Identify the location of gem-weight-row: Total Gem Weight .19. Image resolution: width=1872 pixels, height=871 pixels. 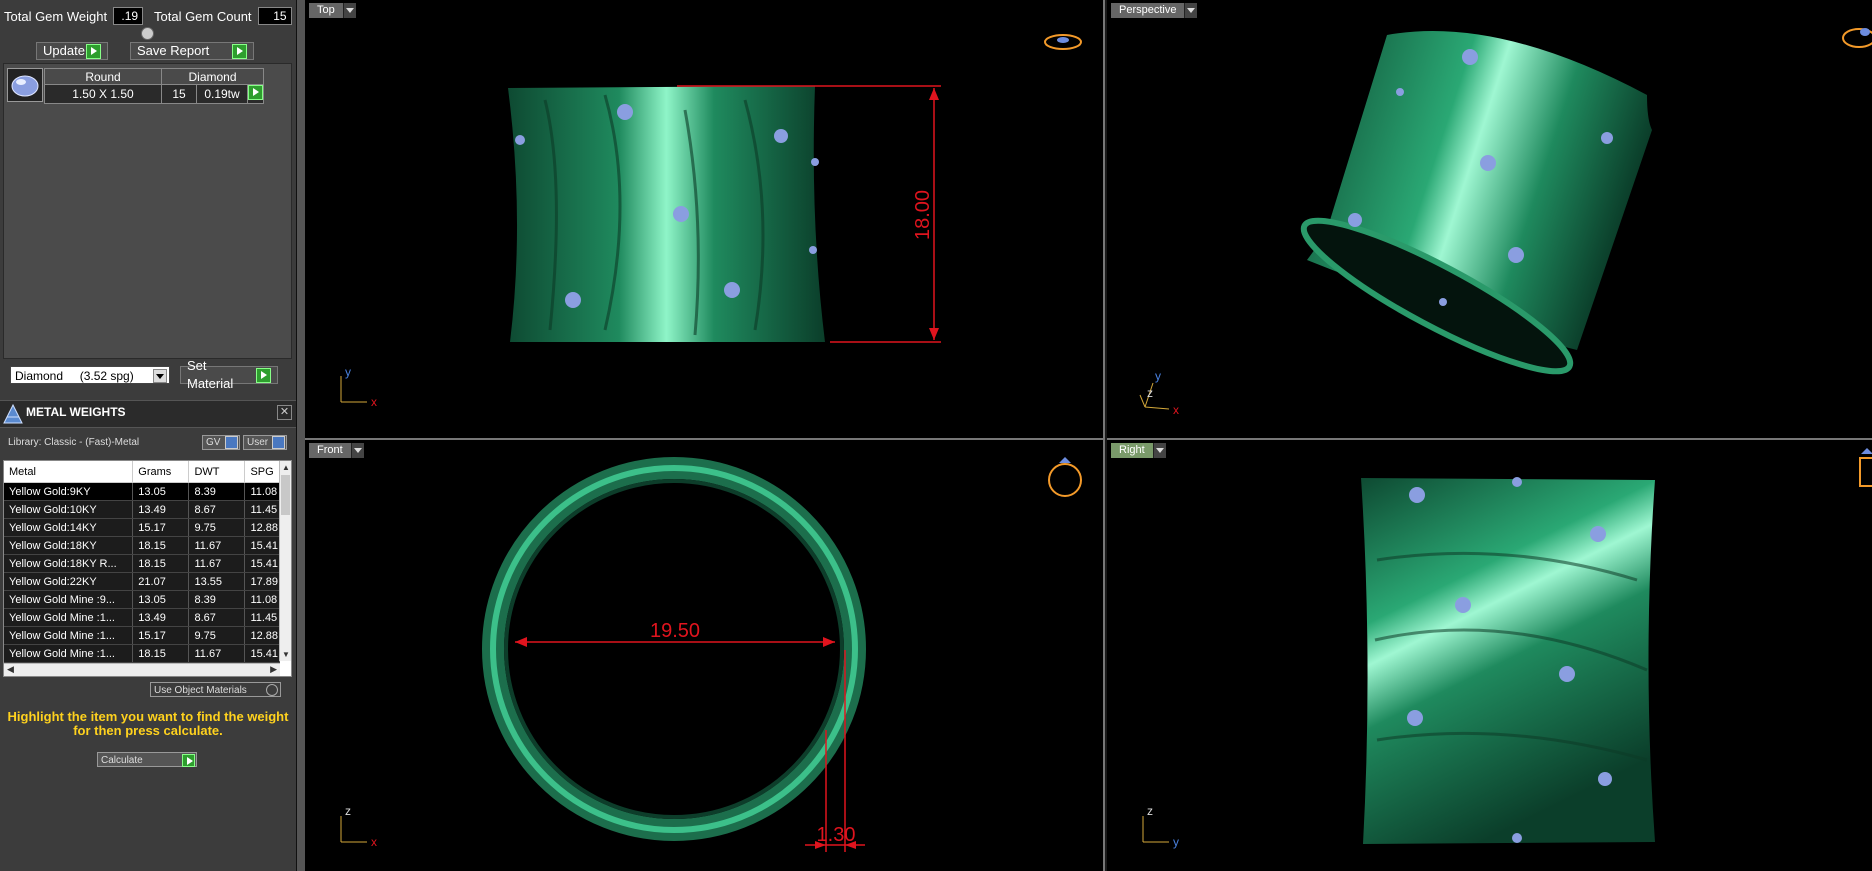
(74, 16).